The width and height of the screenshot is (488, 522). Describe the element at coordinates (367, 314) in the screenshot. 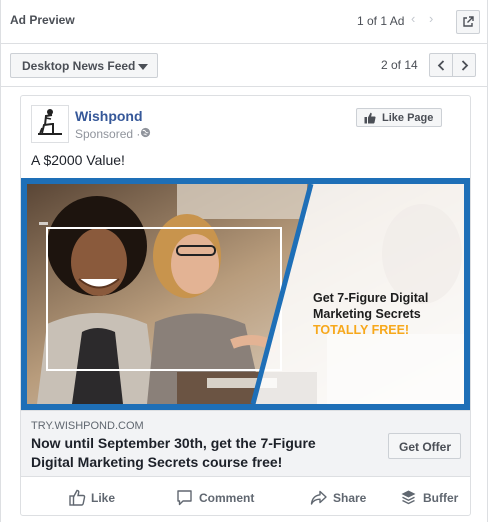

I see `creative-headline-line2: Marketing Secrets` at that location.